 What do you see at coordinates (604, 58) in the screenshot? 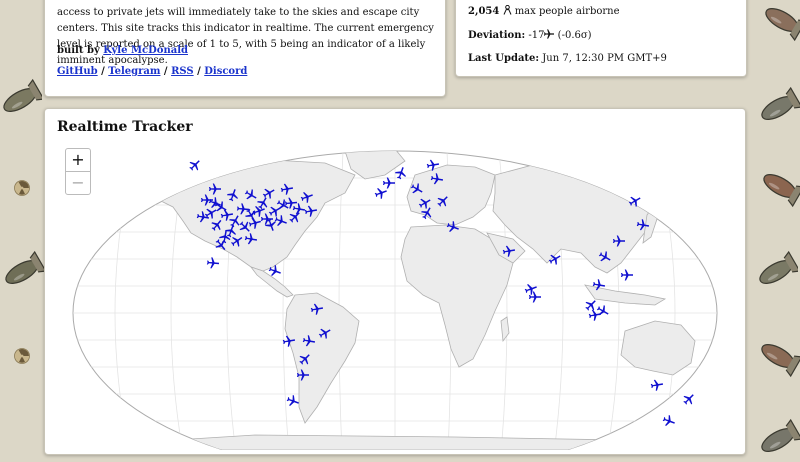
I see `last-update-value: Jun 7, 12:30 PM GMT+9` at bounding box center [604, 58].